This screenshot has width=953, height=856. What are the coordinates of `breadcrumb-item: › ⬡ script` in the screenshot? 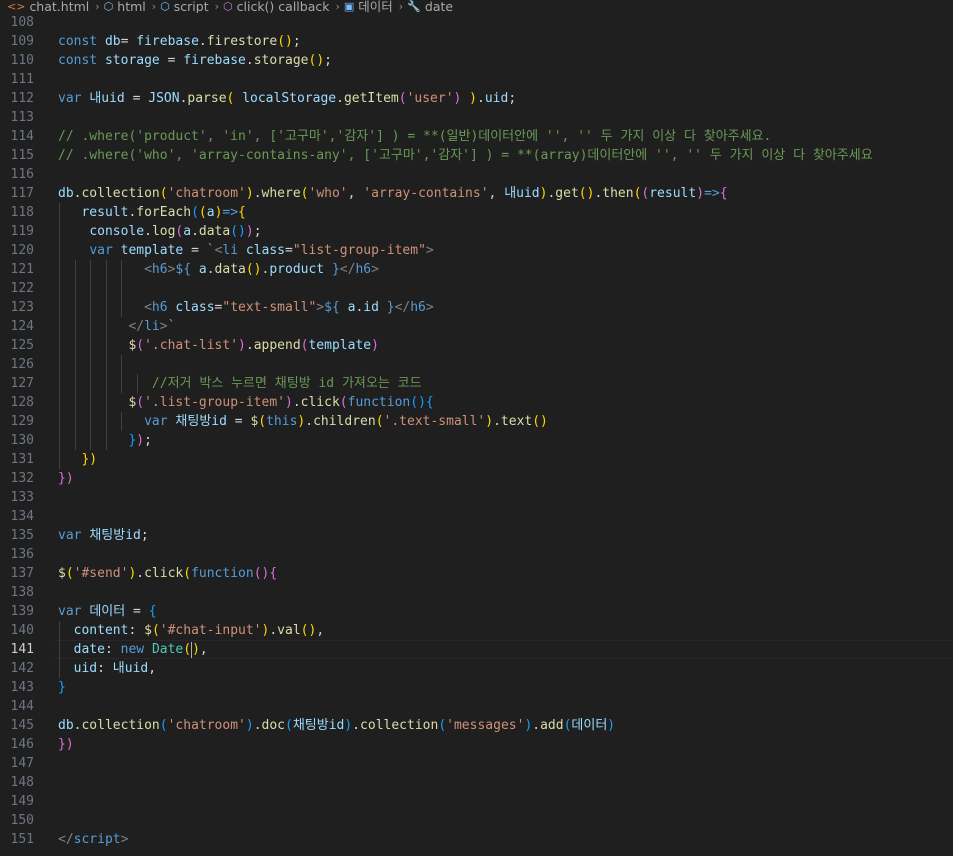 It's located at (177, 6).